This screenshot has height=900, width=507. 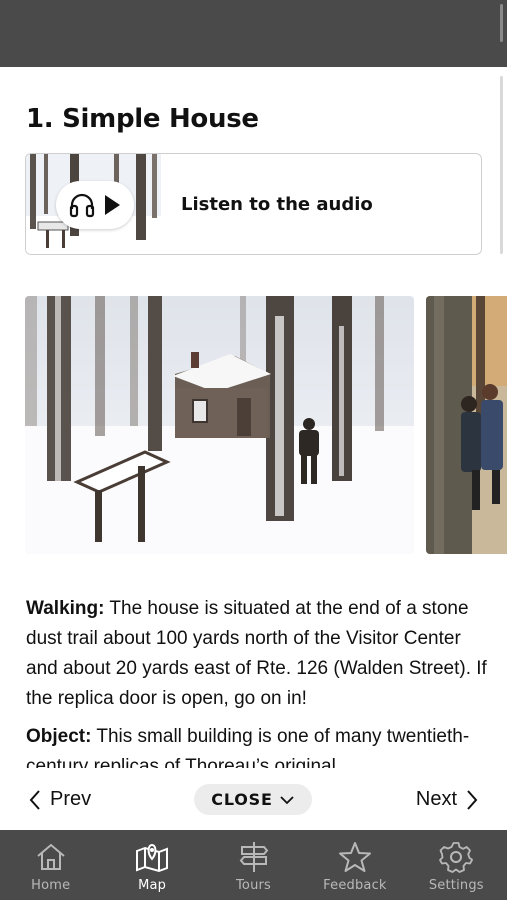 I want to click on signpost-icon, so click(x=253, y=857).